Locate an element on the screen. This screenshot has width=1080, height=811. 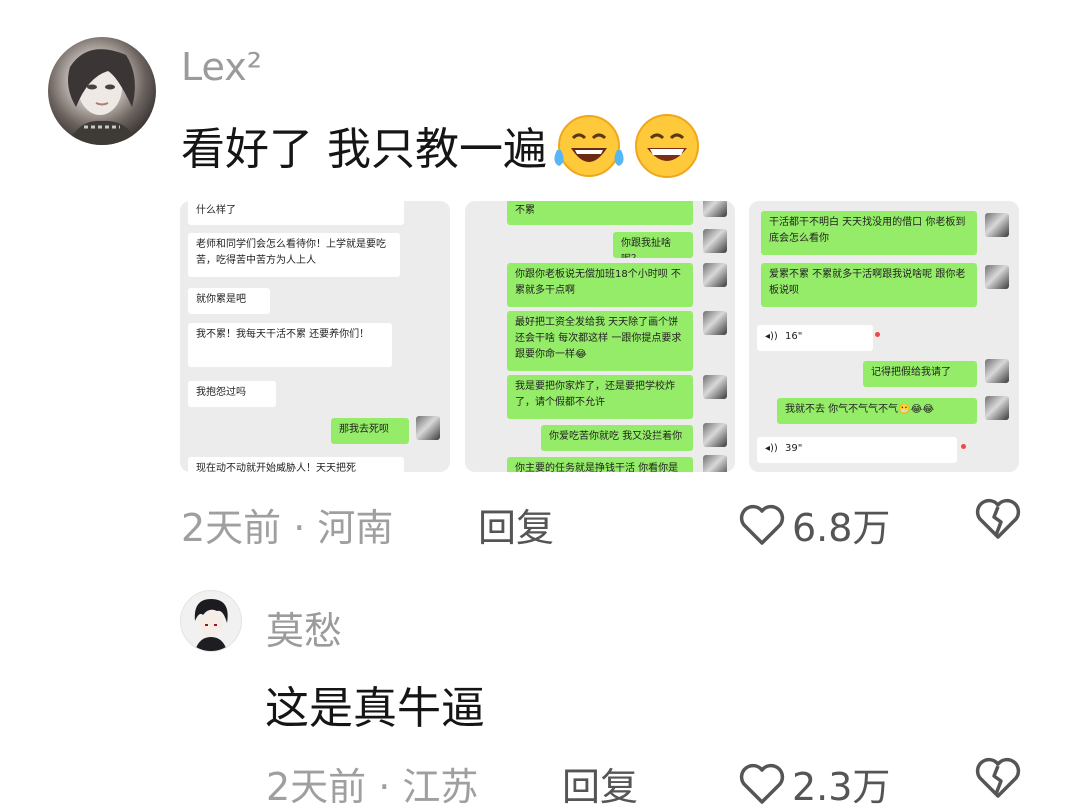
chat-bubble-self: 你主要的任务就是挣钱干活 你看你是 is located at coordinates (600, 464).